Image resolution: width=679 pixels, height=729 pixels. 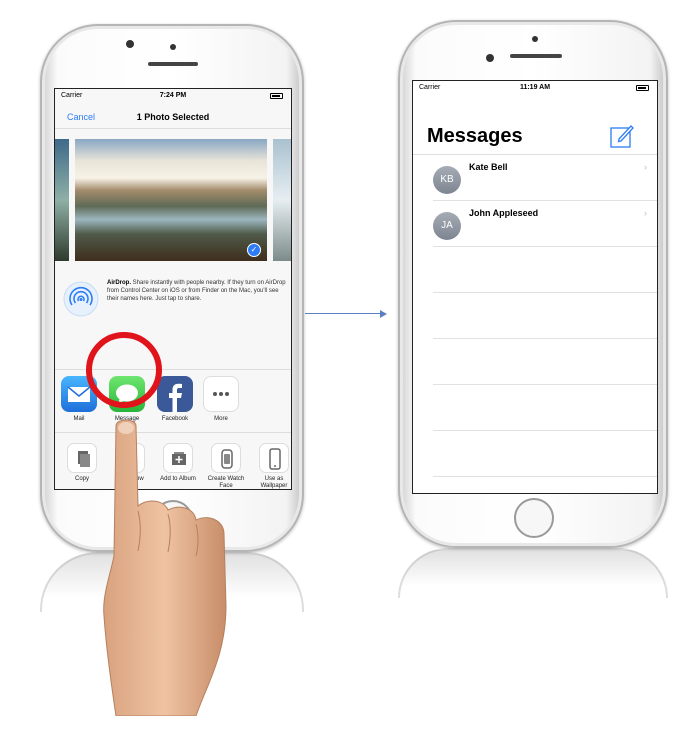 I want to click on photo-thumbnail-next, so click(x=282, y=200).